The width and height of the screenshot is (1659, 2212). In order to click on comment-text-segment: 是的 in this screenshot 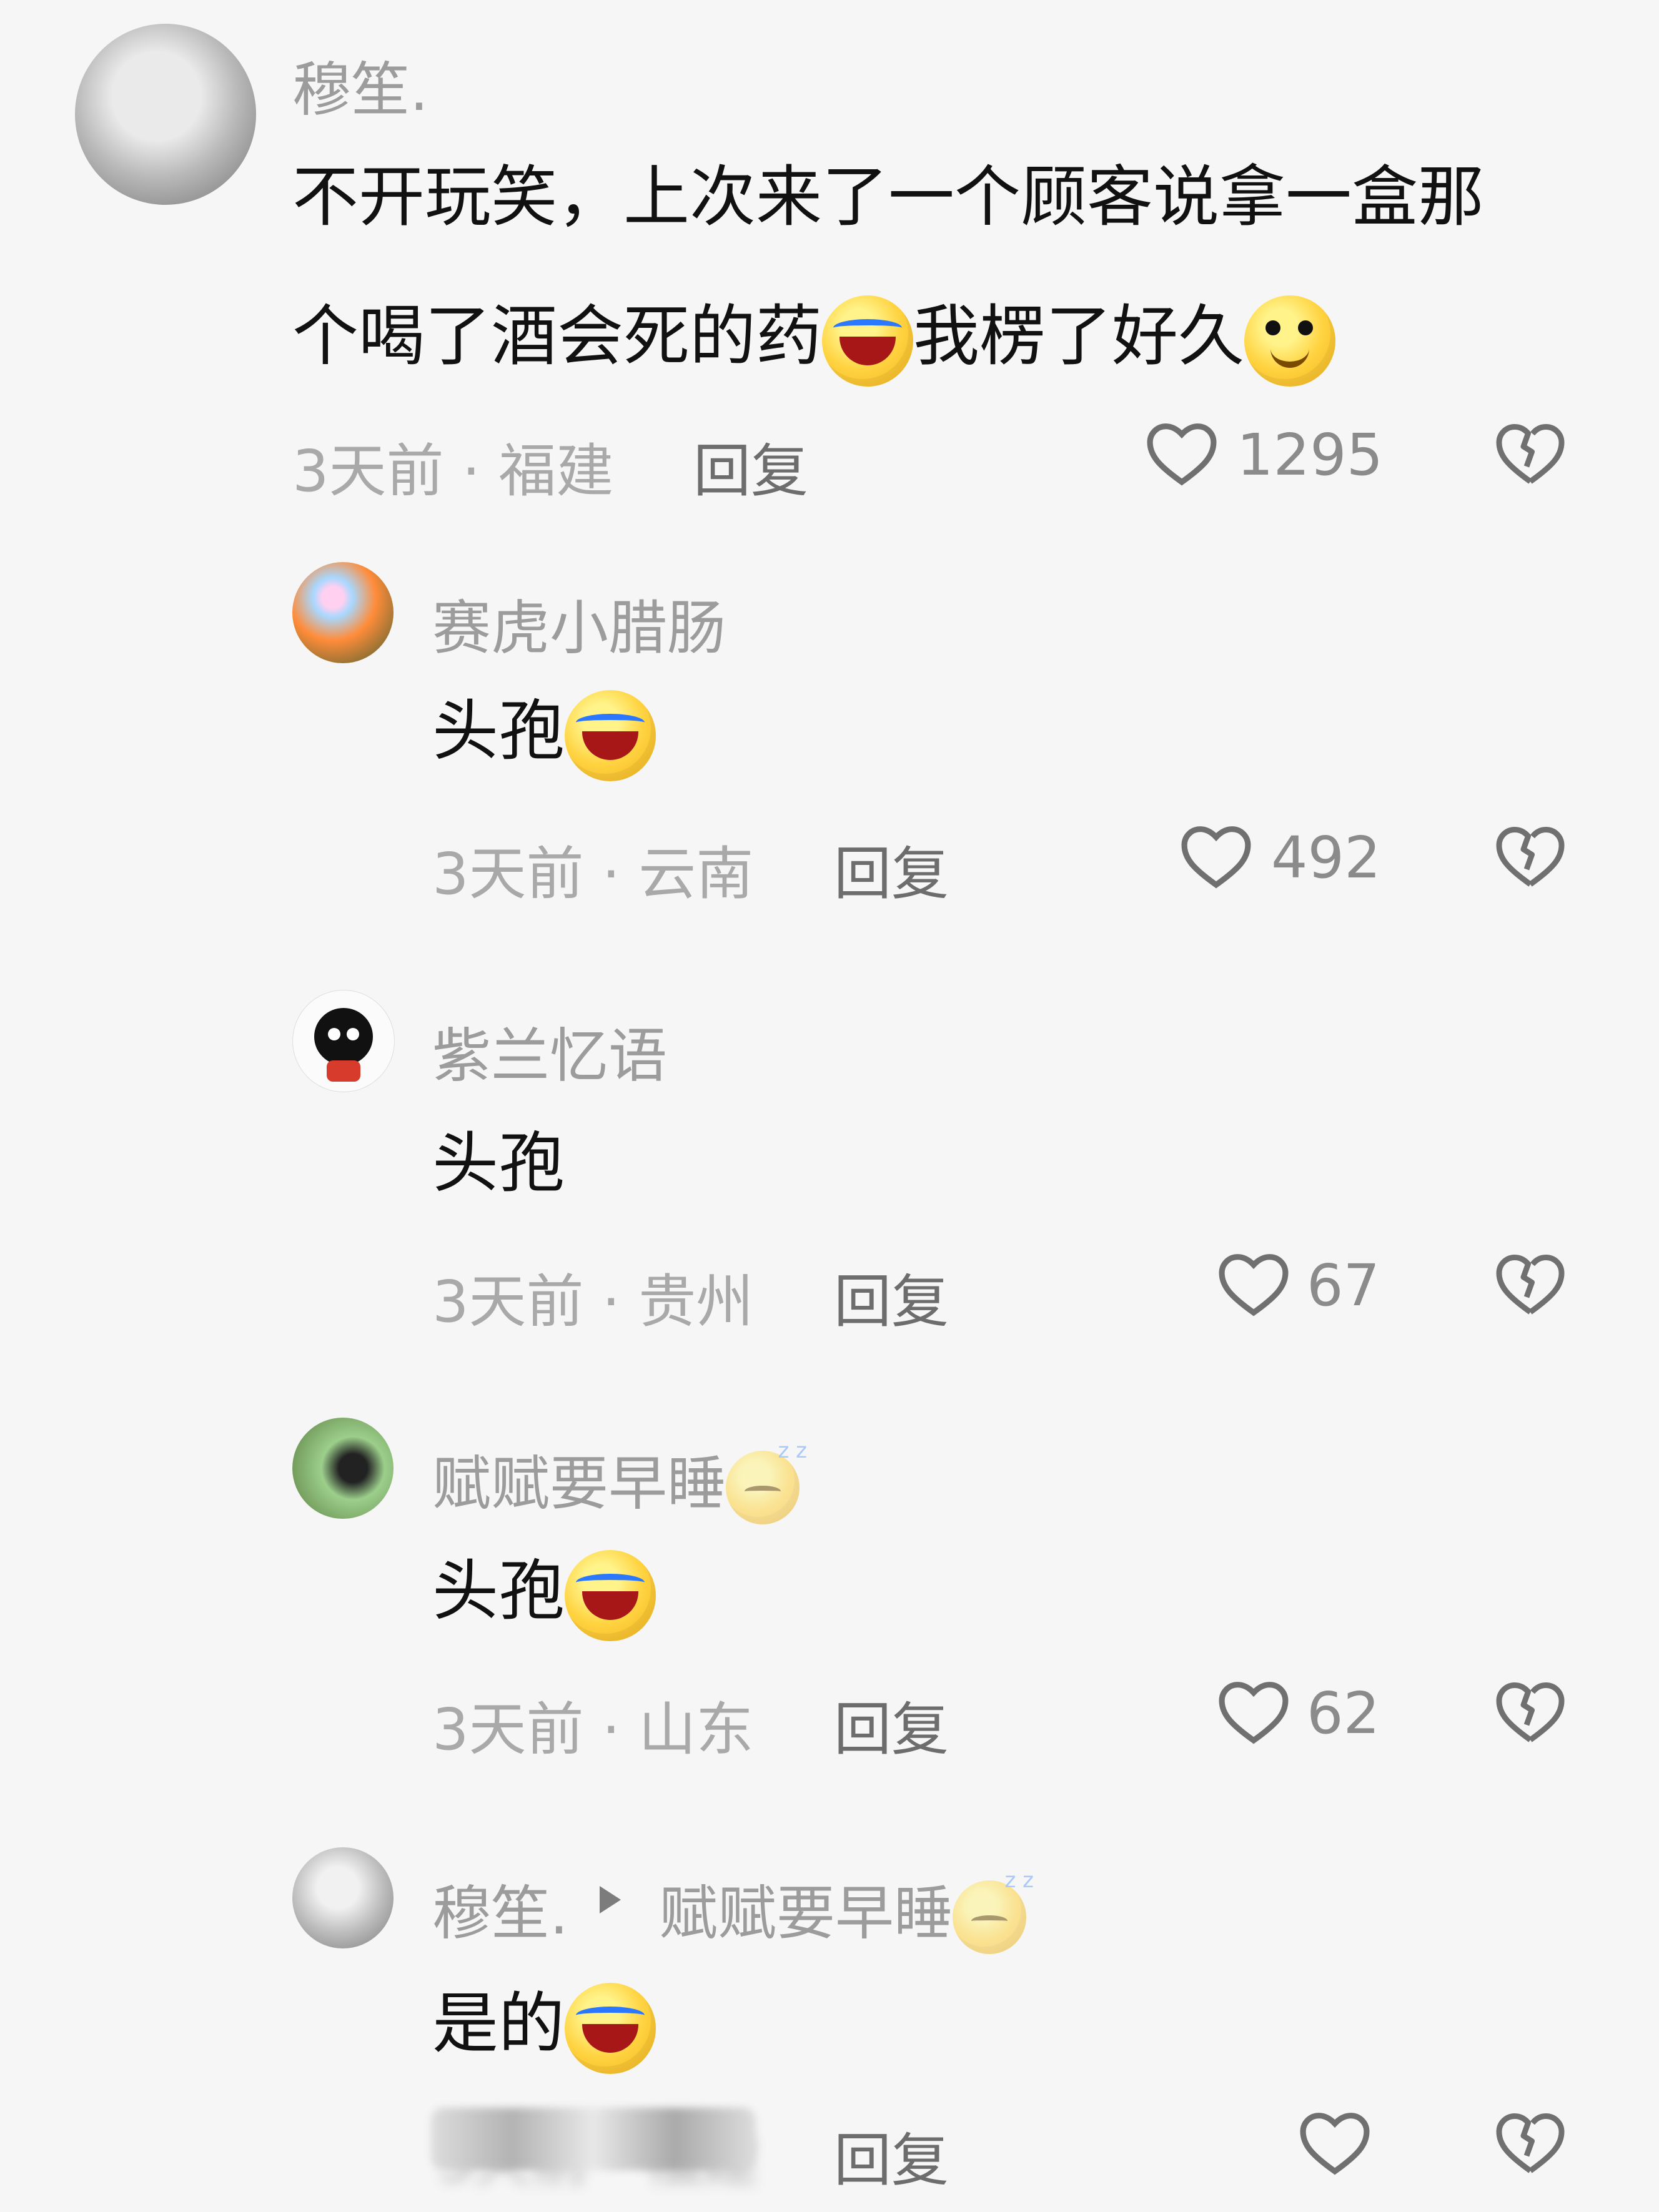, I will do `click(499, 2023)`.